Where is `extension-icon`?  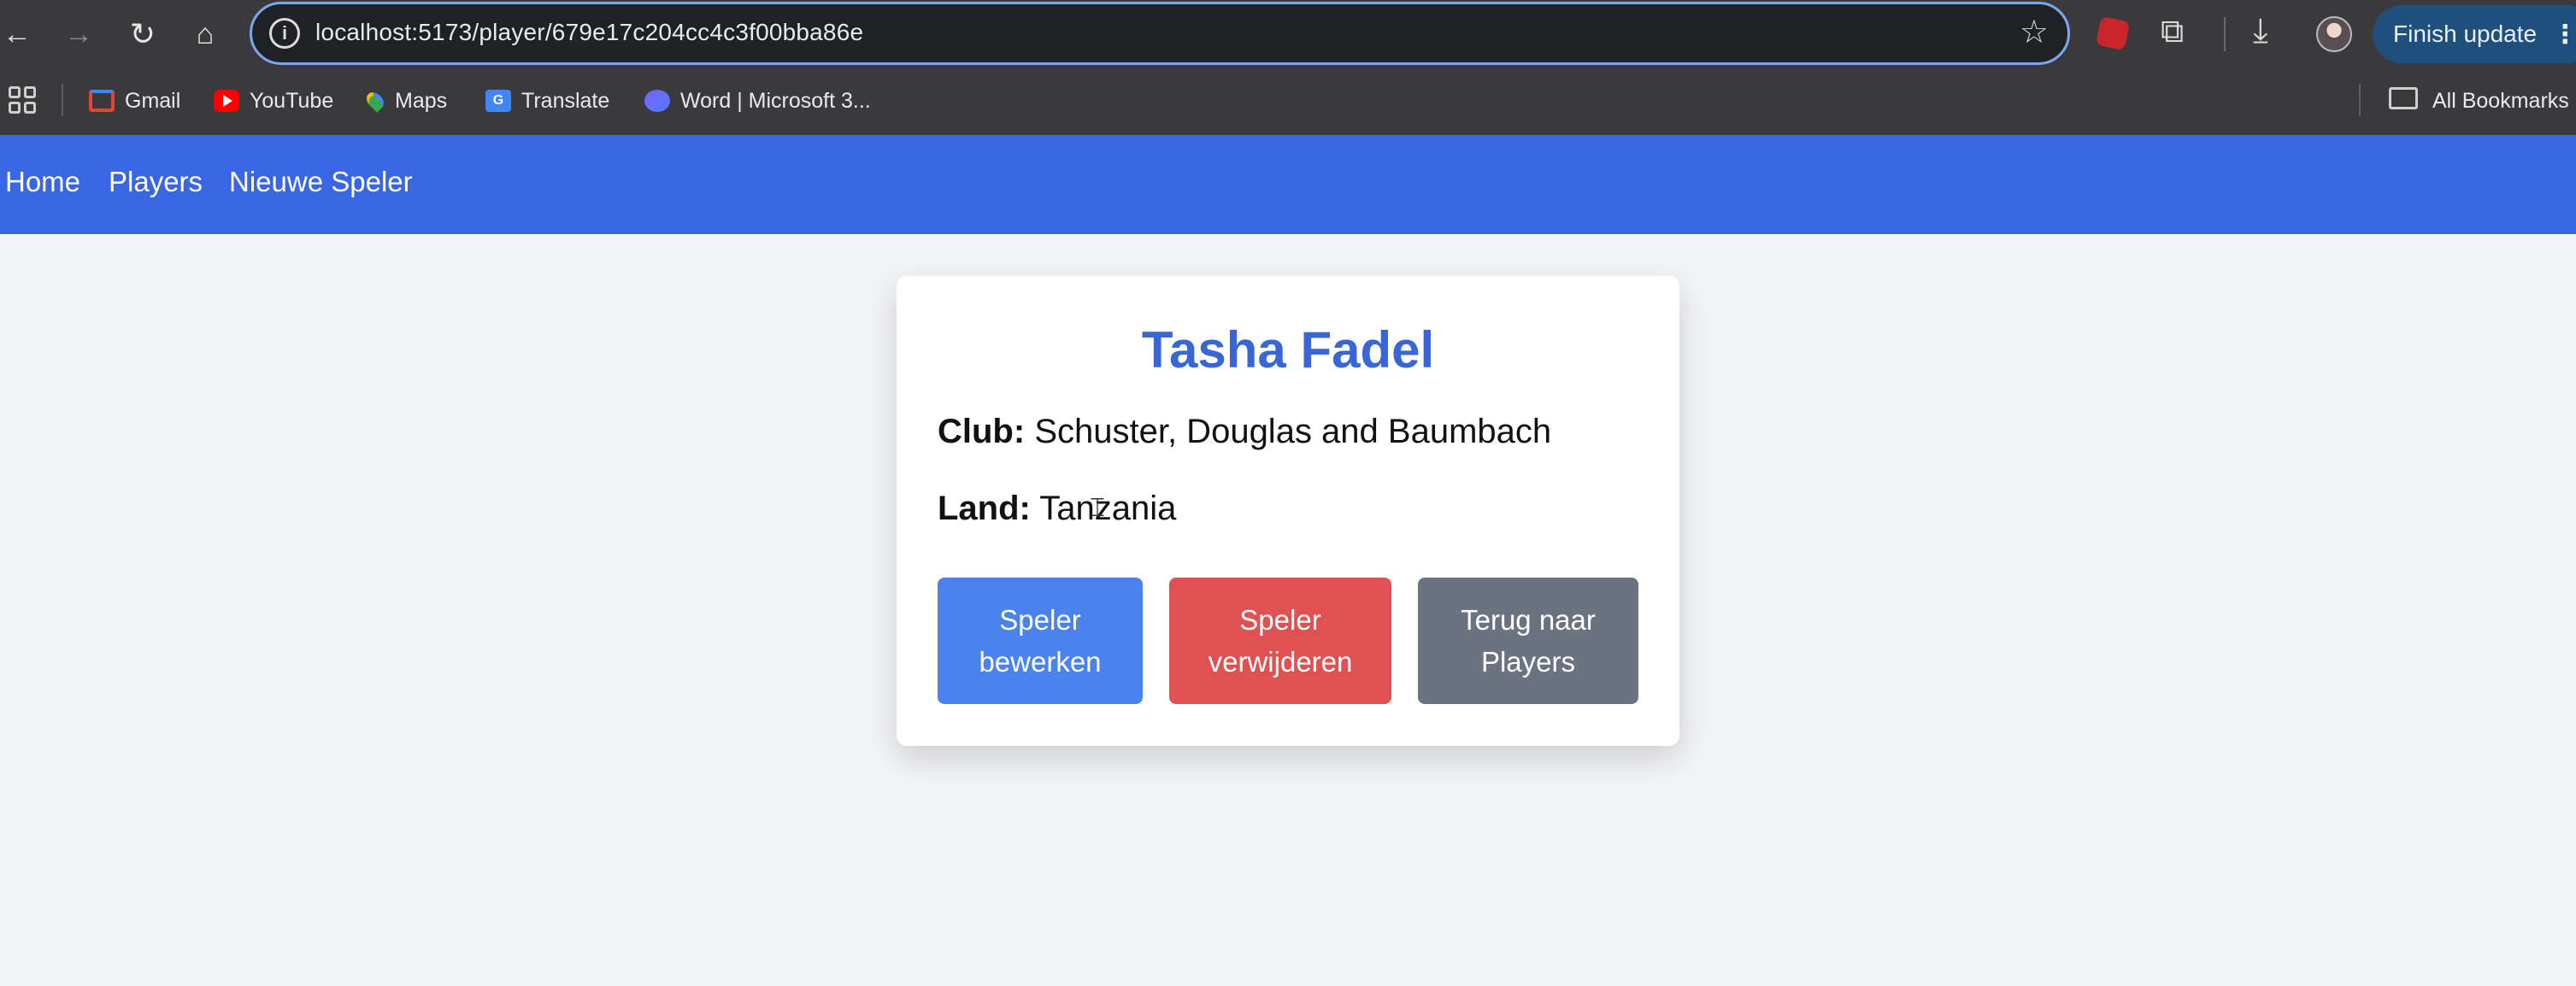
extension-icon is located at coordinates (2113, 33).